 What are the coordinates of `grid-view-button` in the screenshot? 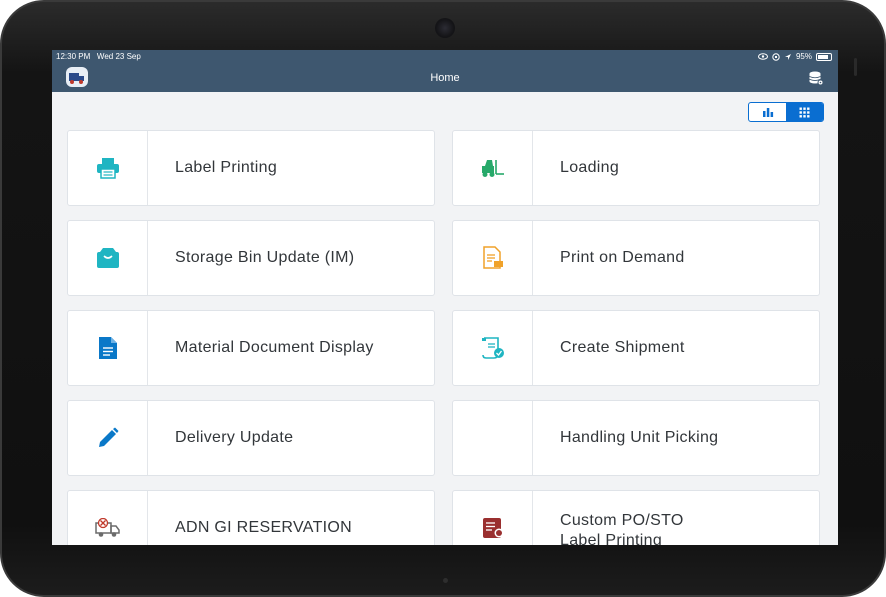 It's located at (804, 112).